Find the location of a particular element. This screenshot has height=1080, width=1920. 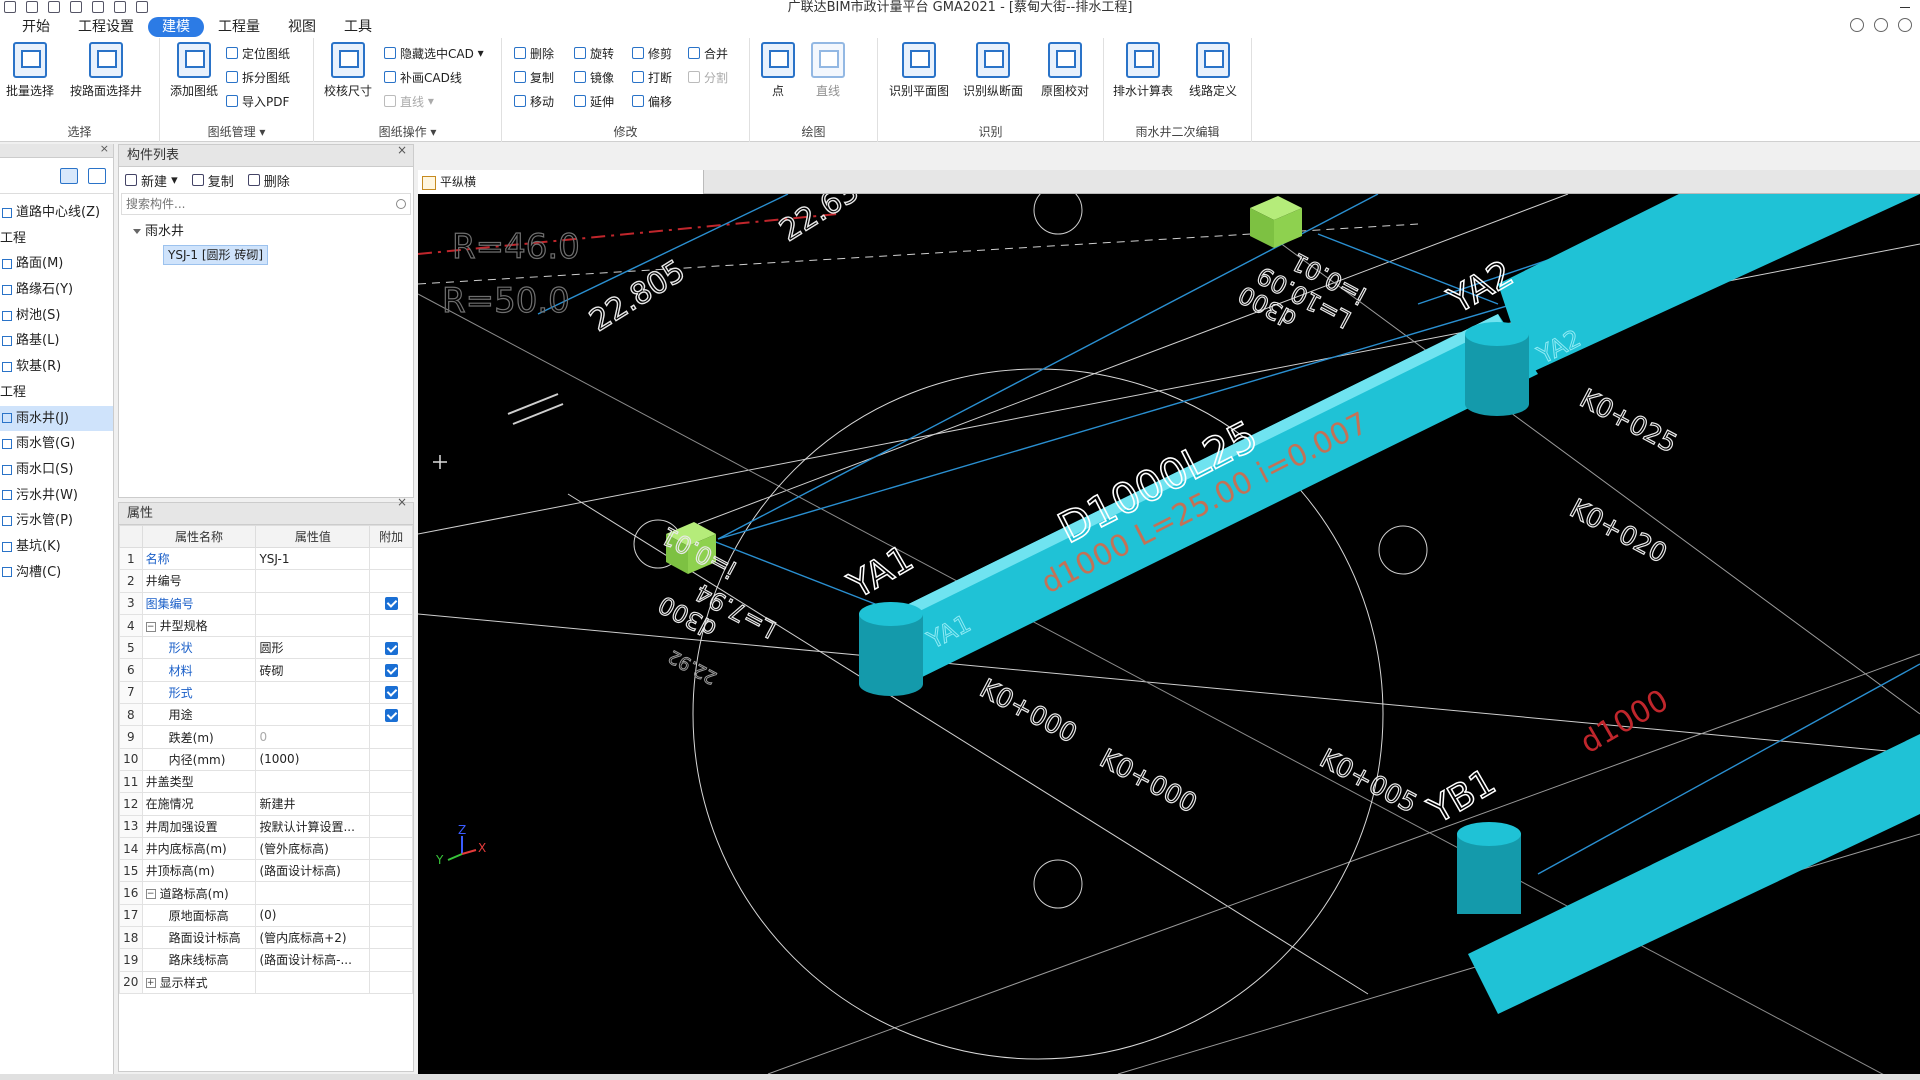

home-icon is located at coordinates (1905, 25).